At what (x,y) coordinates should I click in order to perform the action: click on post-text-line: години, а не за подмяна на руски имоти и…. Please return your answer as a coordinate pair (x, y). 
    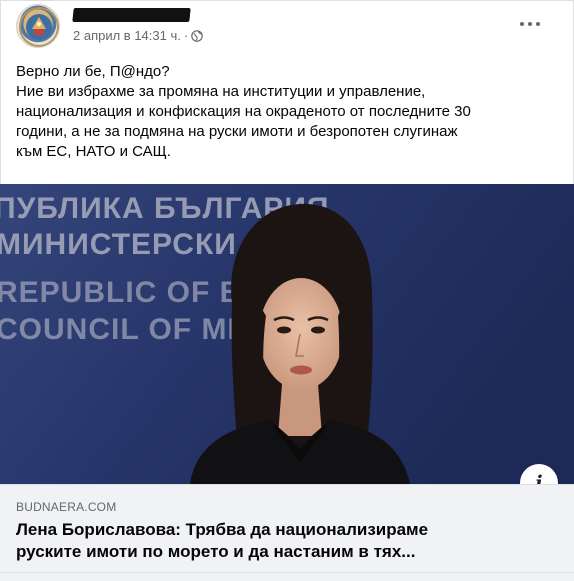
    Looking at the image, I should click on (237, 131).